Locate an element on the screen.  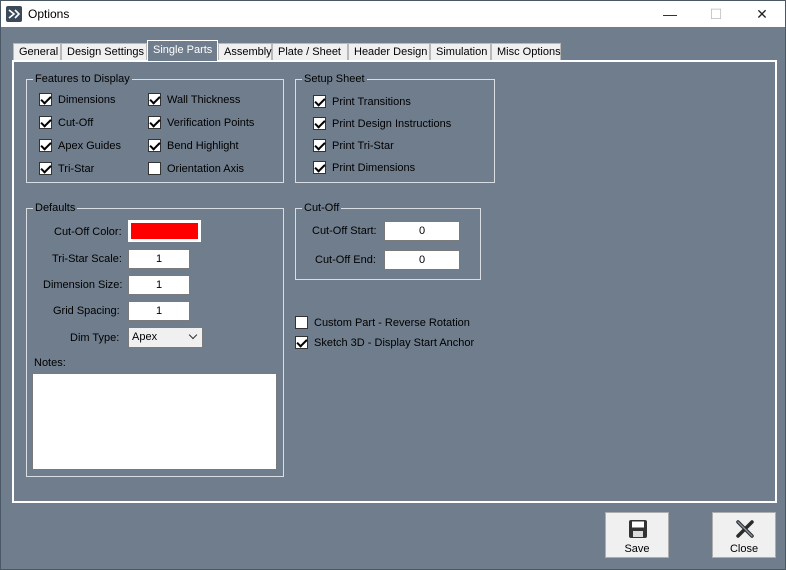
checkbox-print-tri-star: Print Tri-Star is located at coordinates (353, 146).